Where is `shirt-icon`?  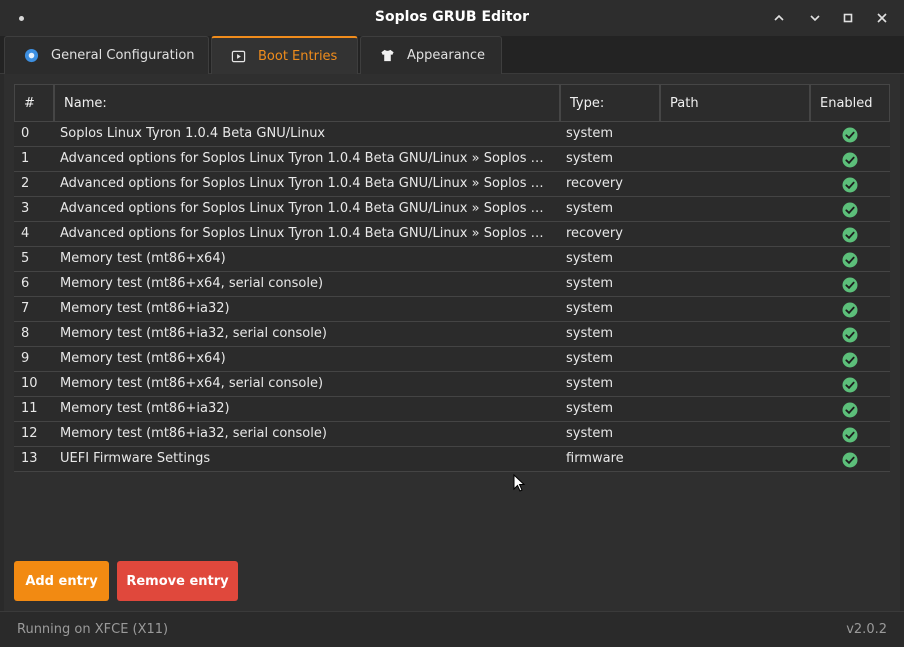
shirt-icon is located at coordinates (387, 56).